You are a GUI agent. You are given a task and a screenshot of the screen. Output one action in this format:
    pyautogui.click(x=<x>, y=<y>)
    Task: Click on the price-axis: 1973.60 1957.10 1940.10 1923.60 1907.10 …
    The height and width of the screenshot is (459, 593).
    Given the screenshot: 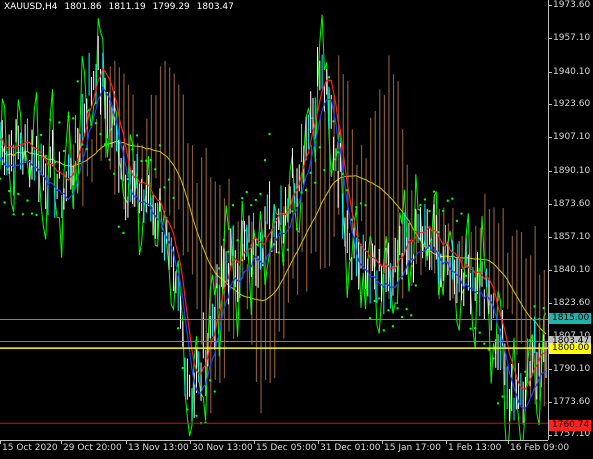 What is the action you would take?
    pyautogui.click(x=570, y=220)
    